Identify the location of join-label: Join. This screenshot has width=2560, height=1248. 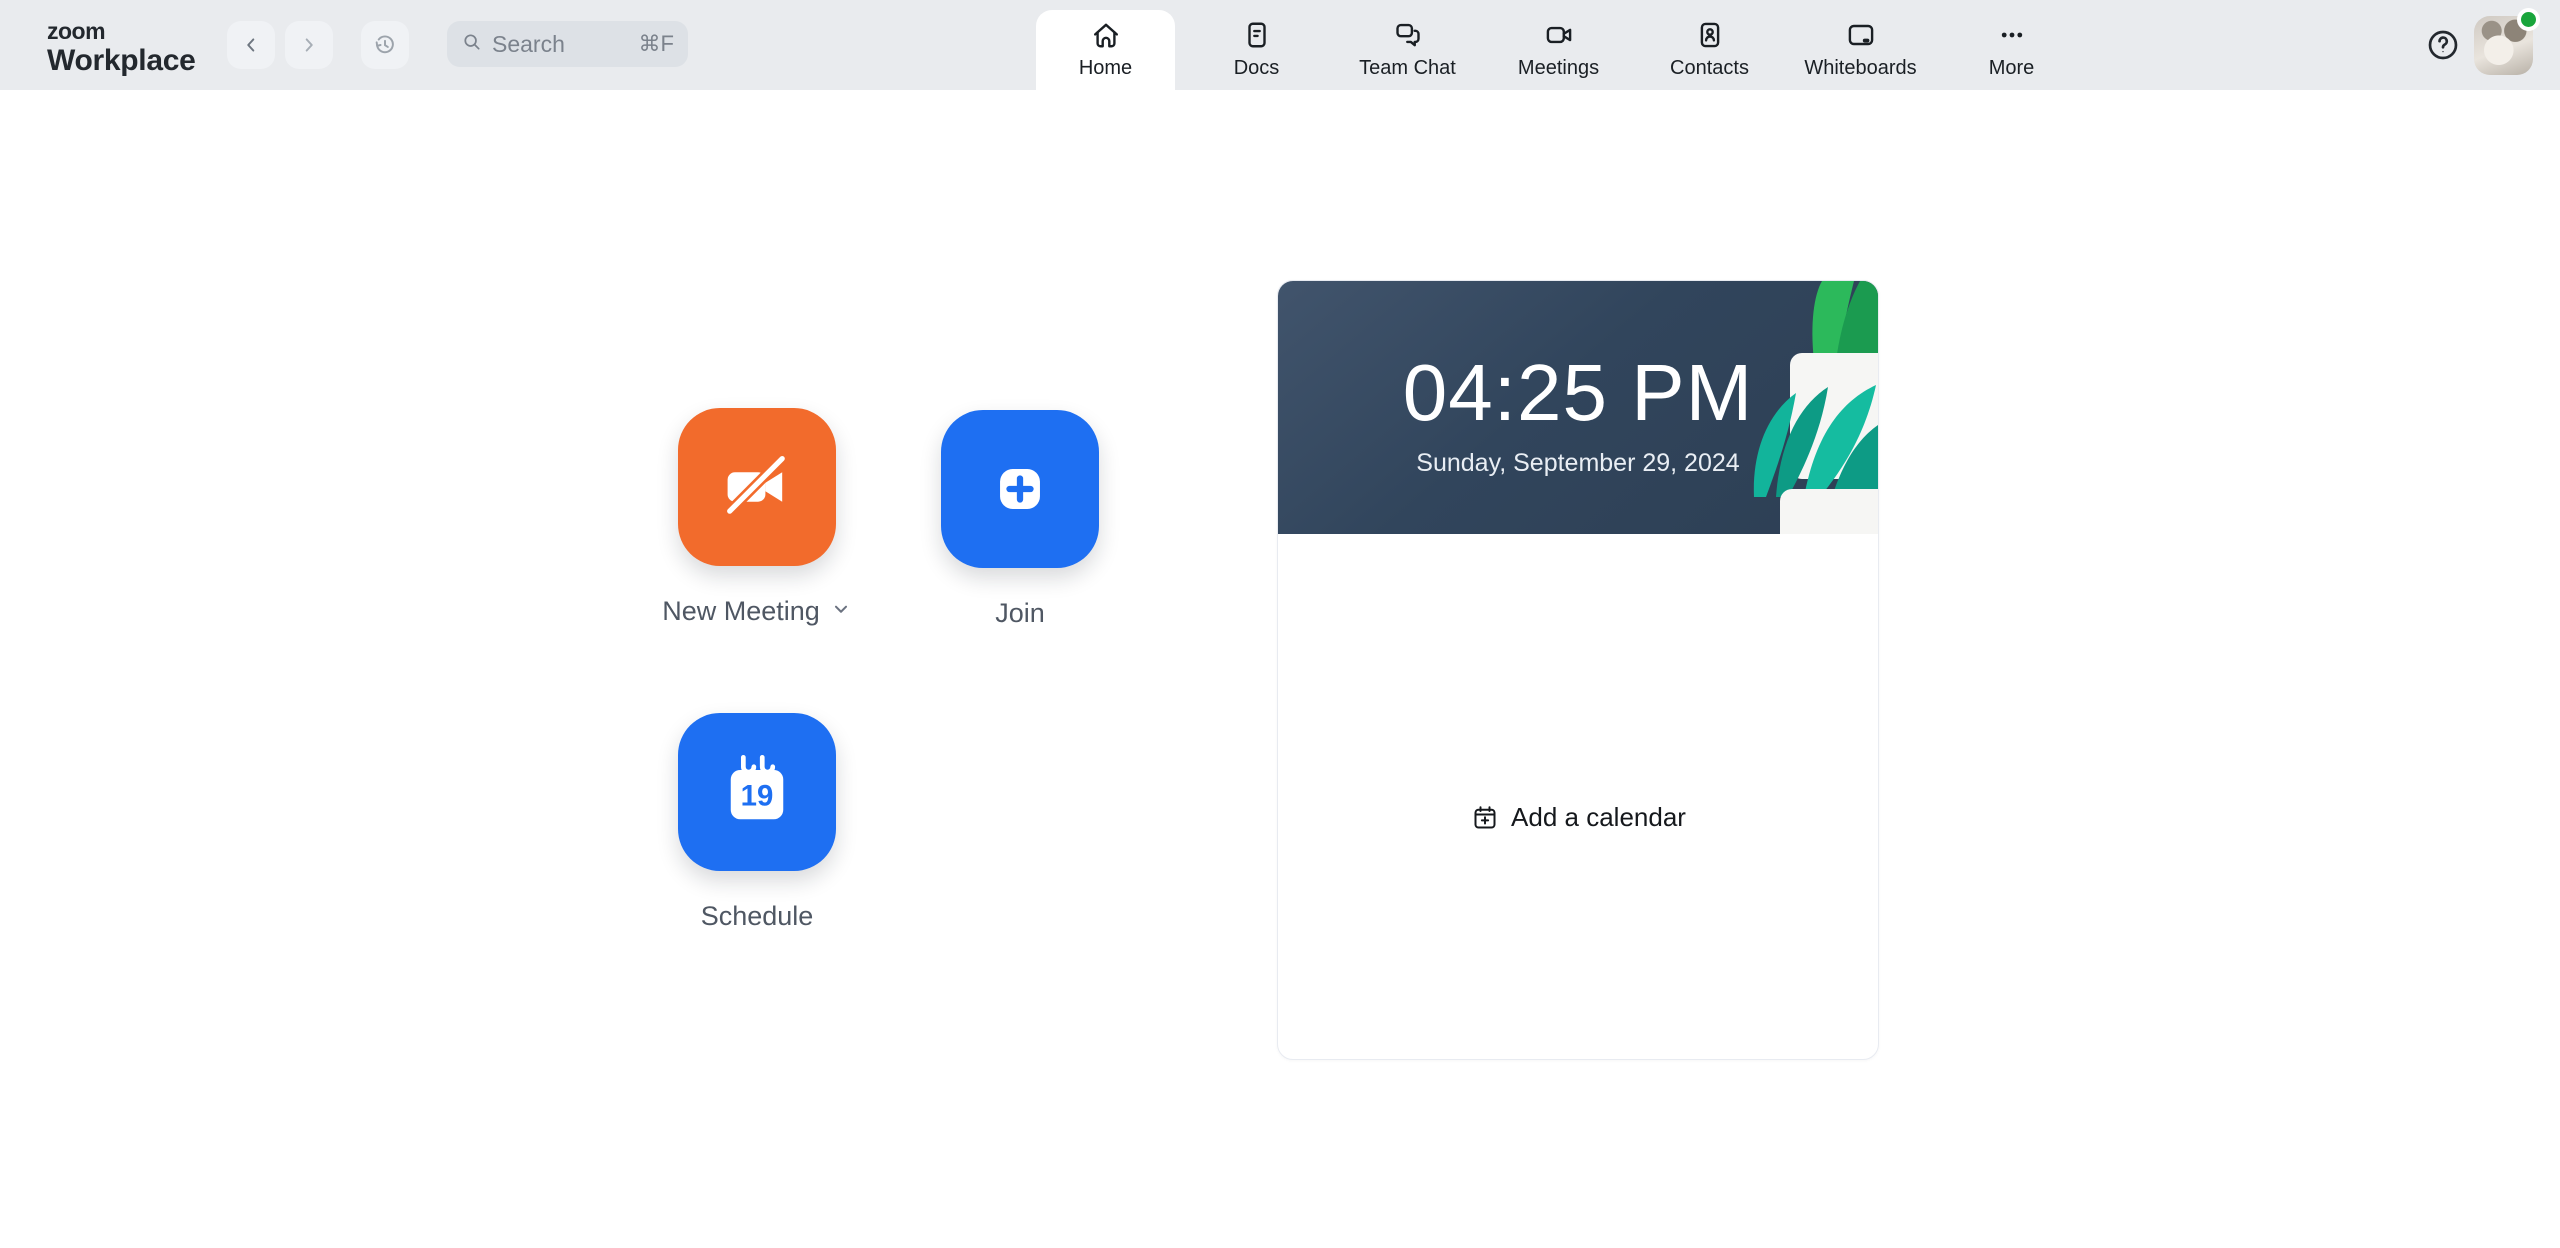
(1020, 613).